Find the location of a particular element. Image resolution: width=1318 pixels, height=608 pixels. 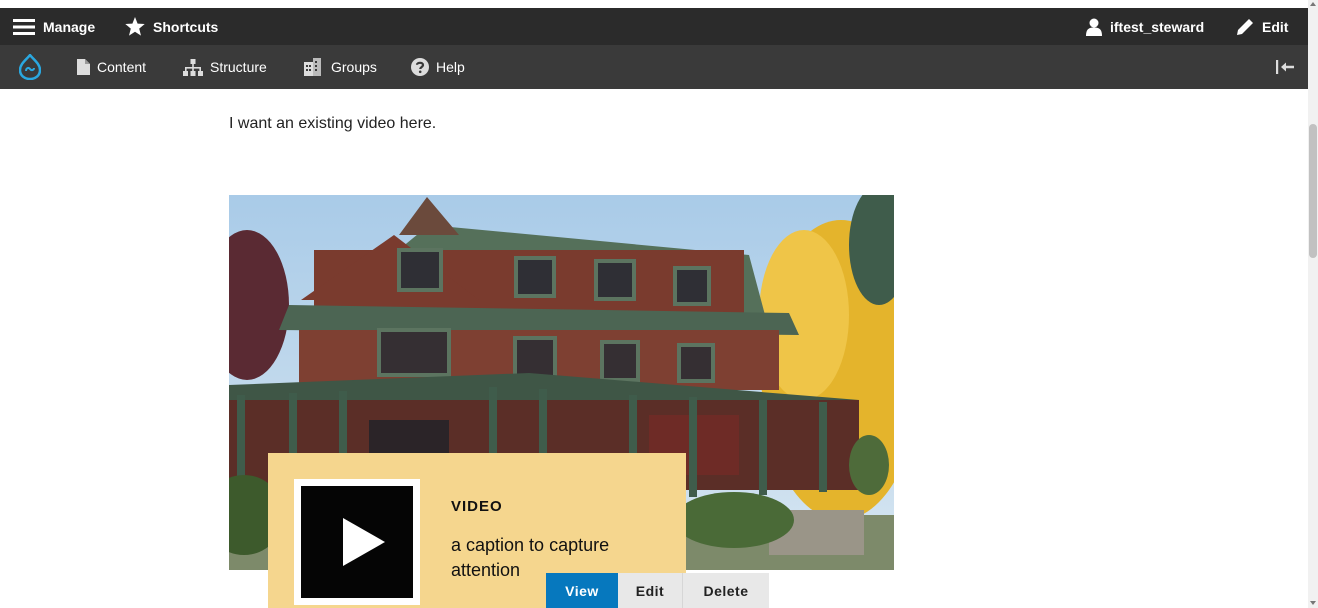

scrollbar-thumb is located at coordinates (1313, 191).